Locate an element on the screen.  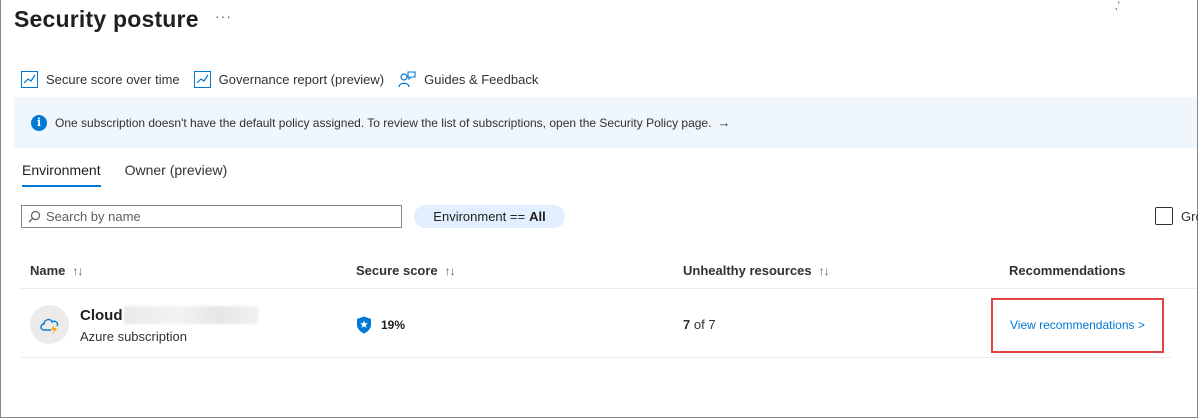
environment-filter-pill: Environment == All is located at coordinates (489, 216).